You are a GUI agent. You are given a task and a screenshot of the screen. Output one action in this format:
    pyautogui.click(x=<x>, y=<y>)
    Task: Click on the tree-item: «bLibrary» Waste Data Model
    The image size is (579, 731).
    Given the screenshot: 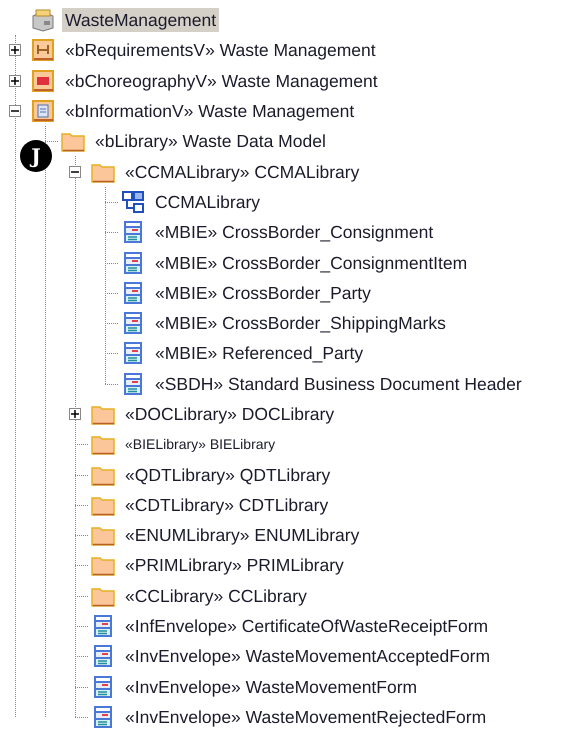 What is the action you would take?
    pyautogui.click(x=210, y=141)
    